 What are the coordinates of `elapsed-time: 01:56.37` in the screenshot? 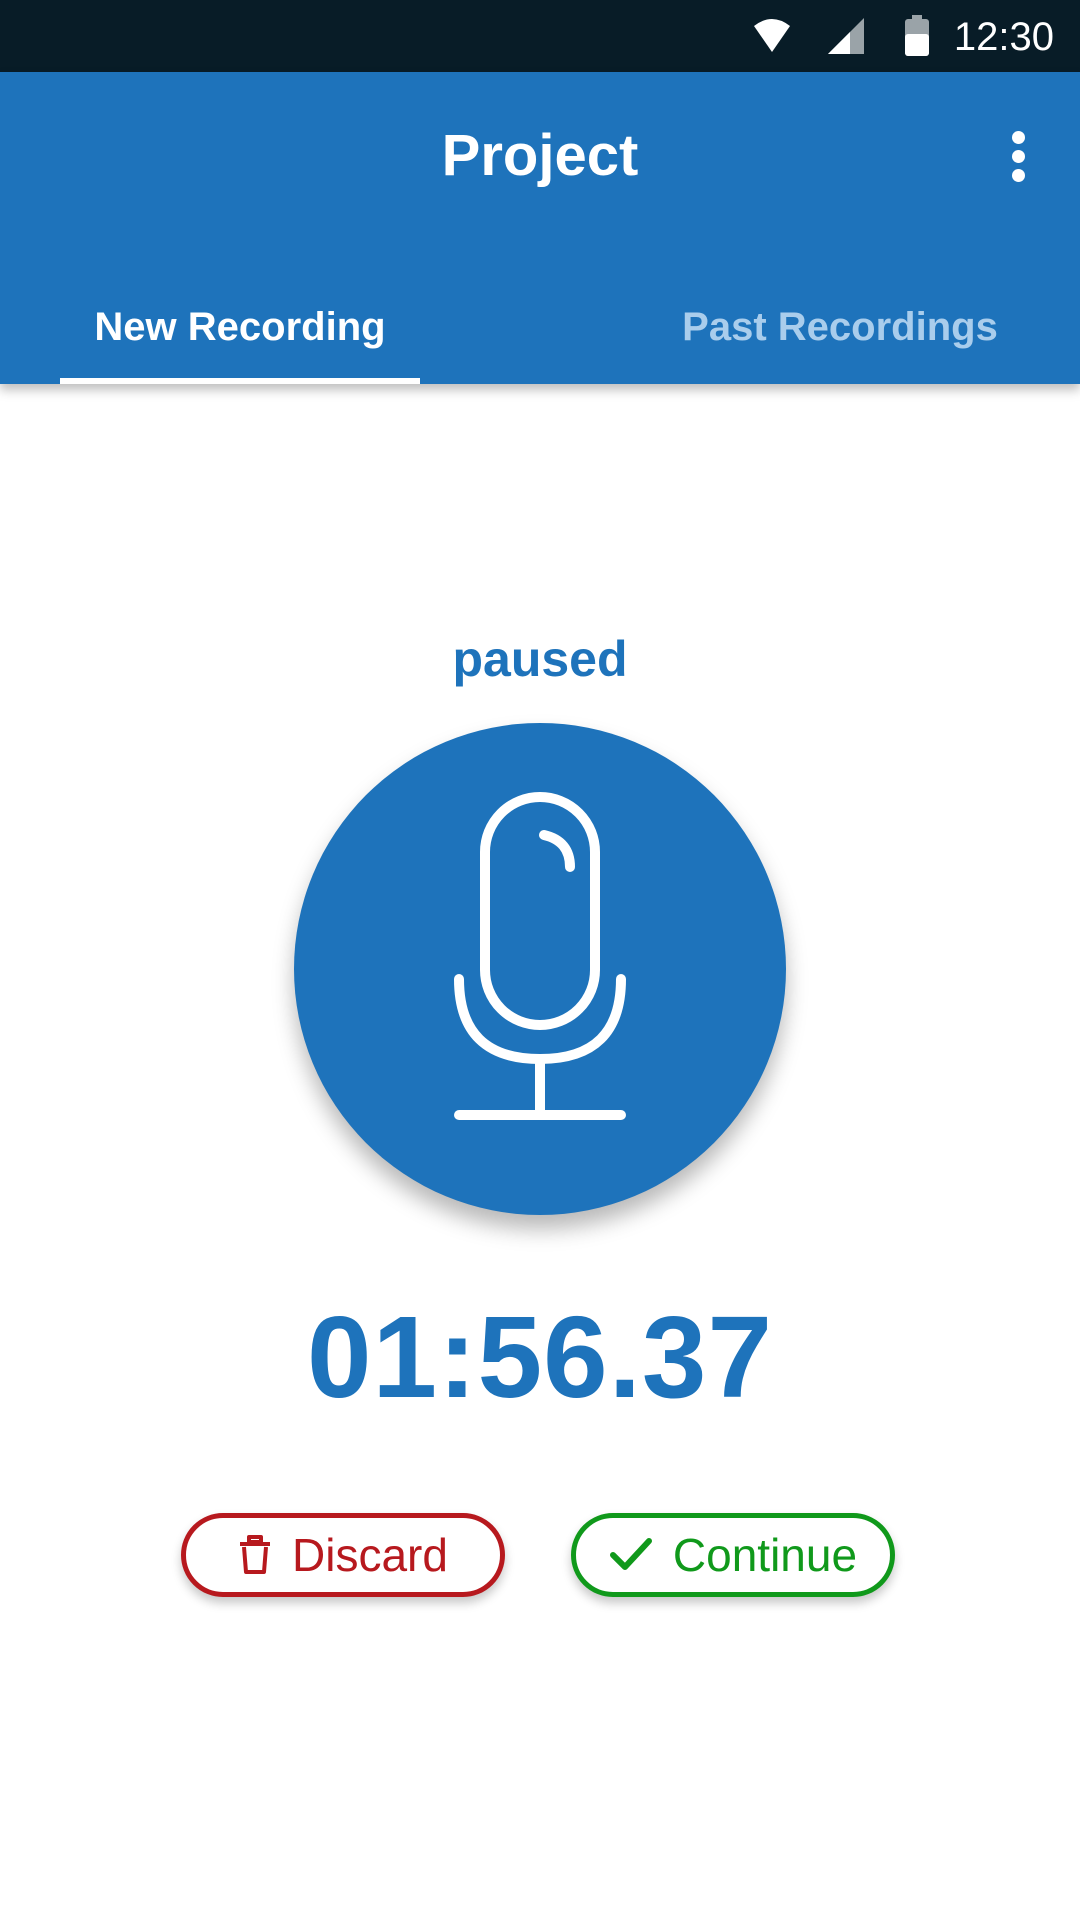 It's located at (540, 1357).